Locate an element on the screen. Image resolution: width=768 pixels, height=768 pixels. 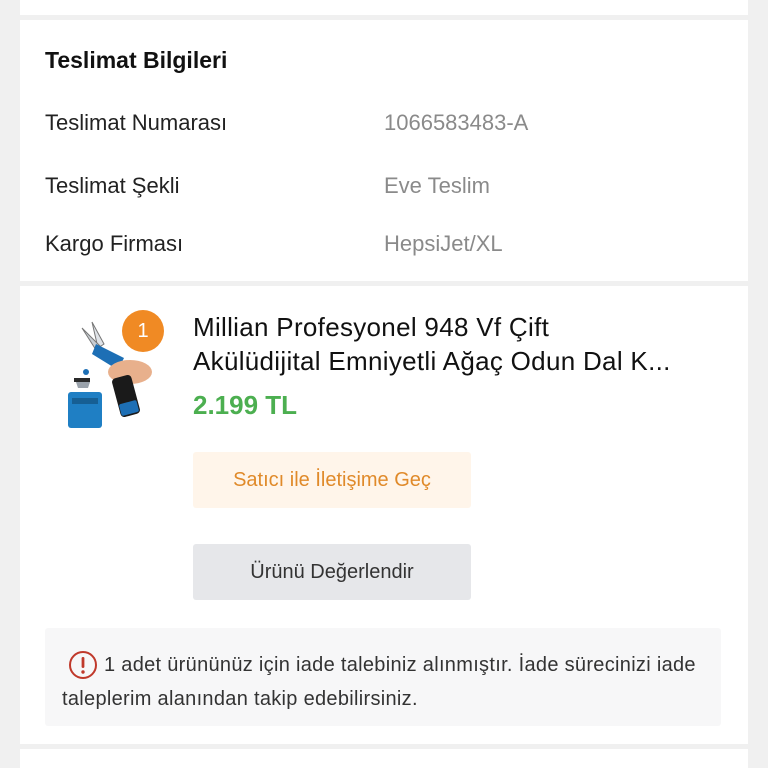
next-card is located at coordinates (384, 758).